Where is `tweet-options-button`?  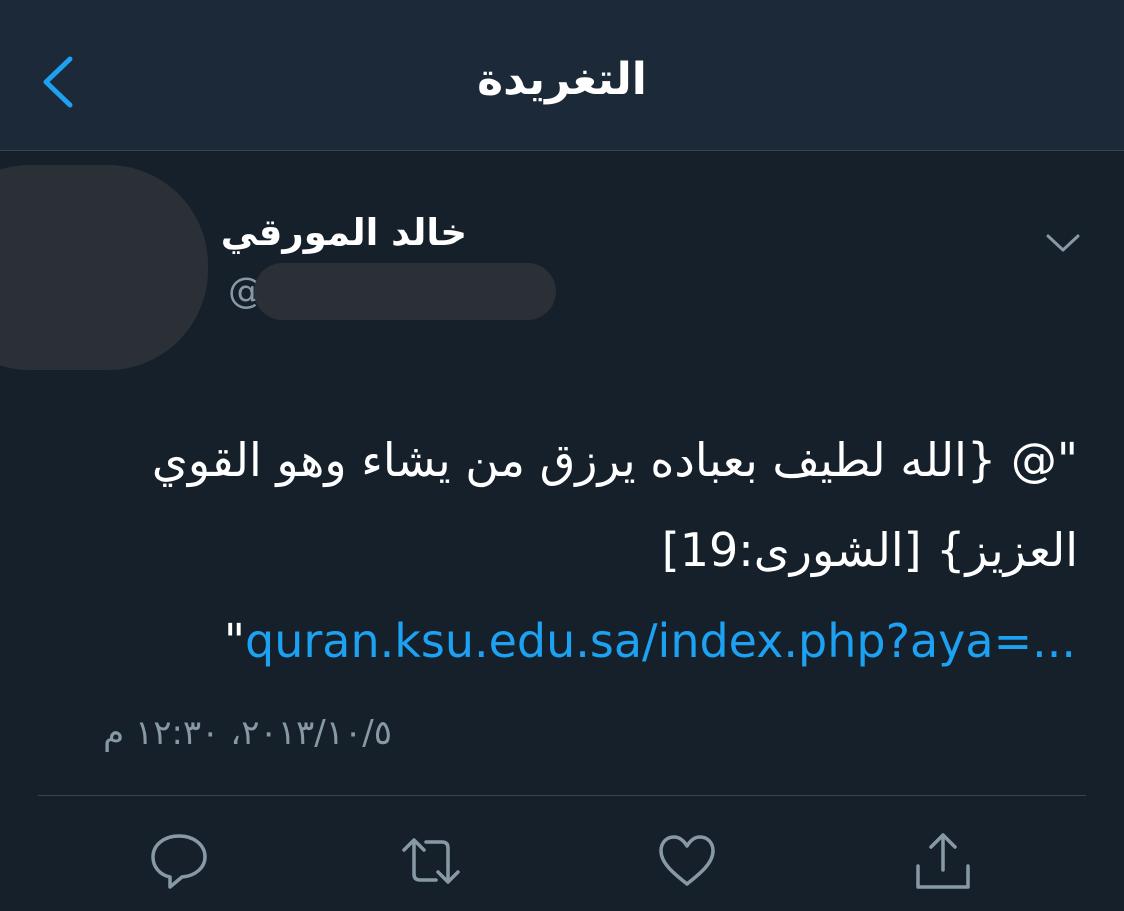 tweet-options-button is located at coordinates (1063, 242).